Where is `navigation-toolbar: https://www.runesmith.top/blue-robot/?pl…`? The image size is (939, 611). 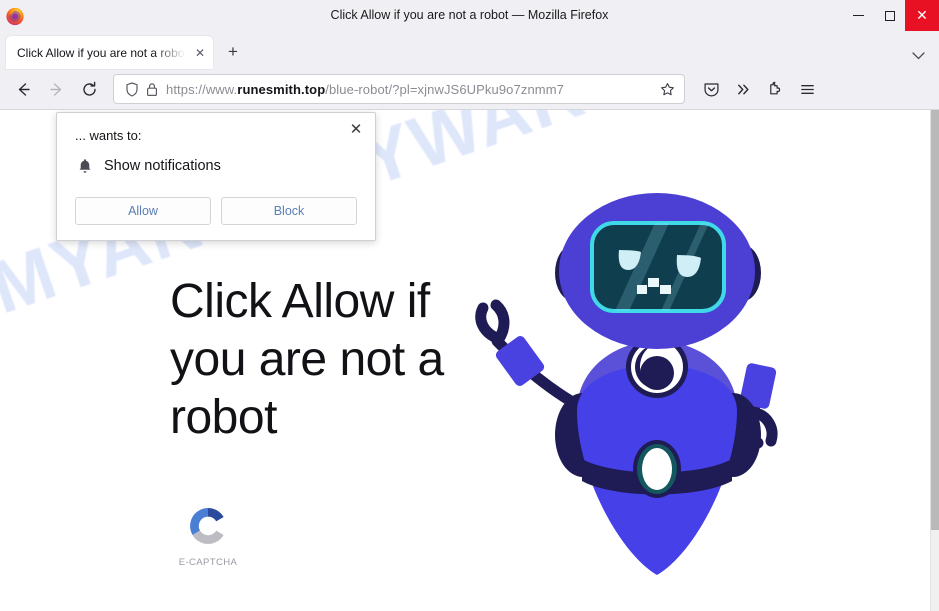
navigation-toolbar: https://www.runesmith.top/blue-robot/?pl… is located at coordinates (469, 89).